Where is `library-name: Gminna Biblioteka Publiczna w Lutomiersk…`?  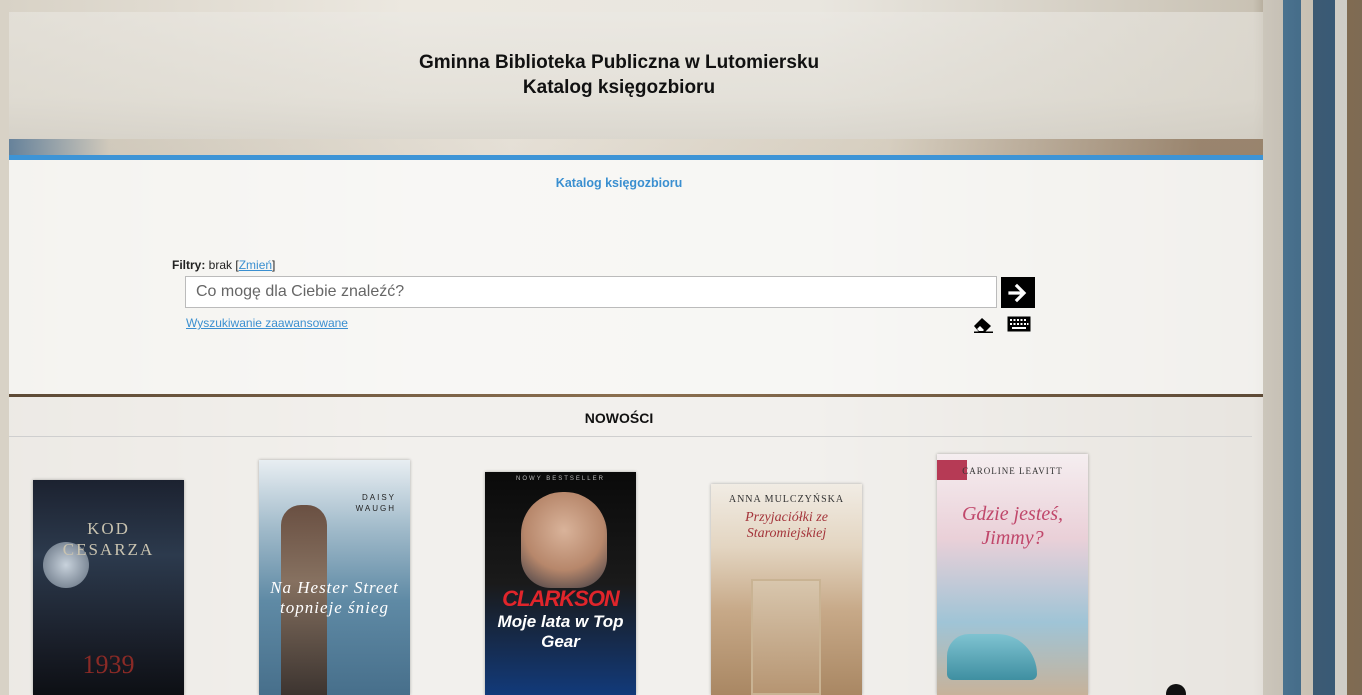 library-name: Gminna Biblioteka Publiczna w Lutomiersk… is located at coordinates (619, 62).